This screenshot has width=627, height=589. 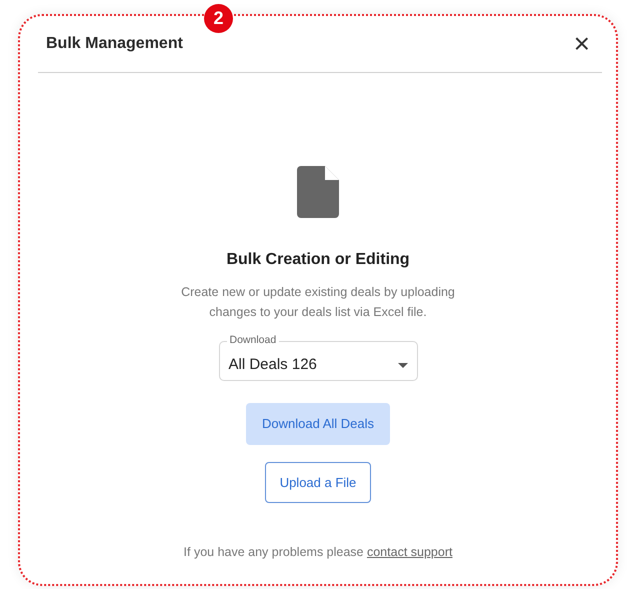 What do you see at coordinates (582, 44) in the screenshot?
I see `close-button: ×` at bounding box center [582, 44].